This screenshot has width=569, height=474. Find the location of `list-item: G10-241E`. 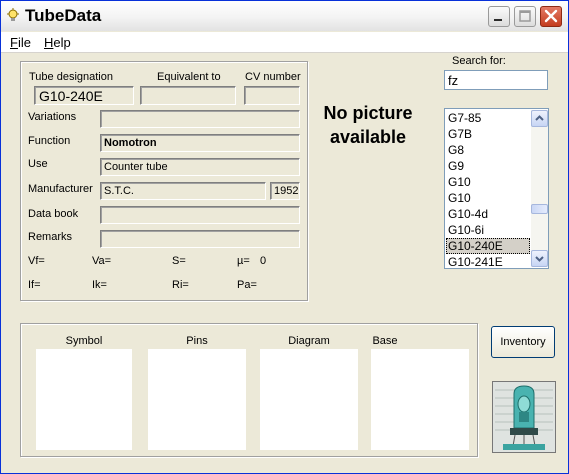

list-item: G10-241E is located at coordinates (488, 261).